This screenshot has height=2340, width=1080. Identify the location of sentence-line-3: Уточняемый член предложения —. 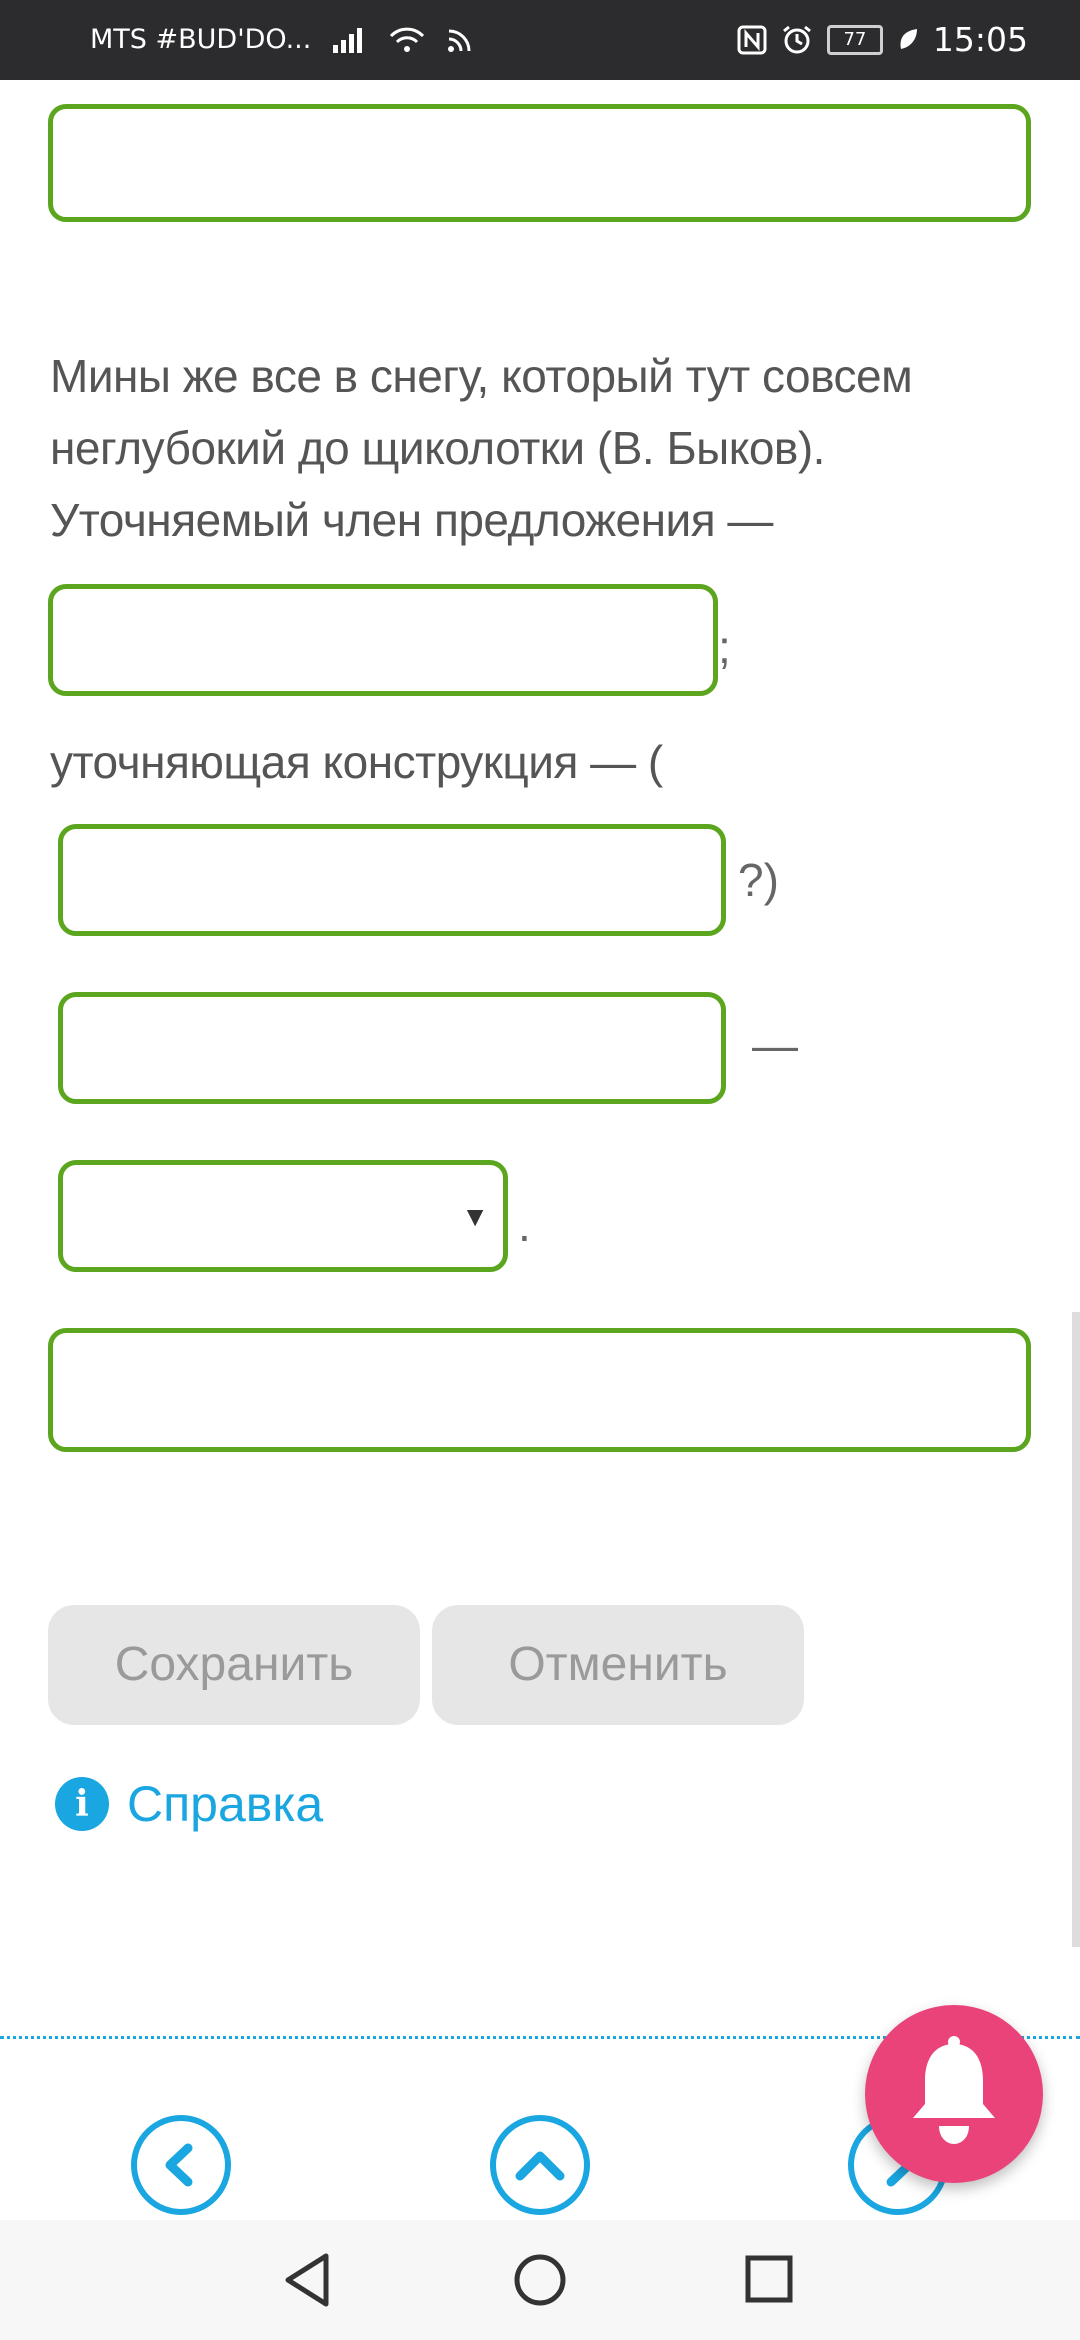
(411, 520).